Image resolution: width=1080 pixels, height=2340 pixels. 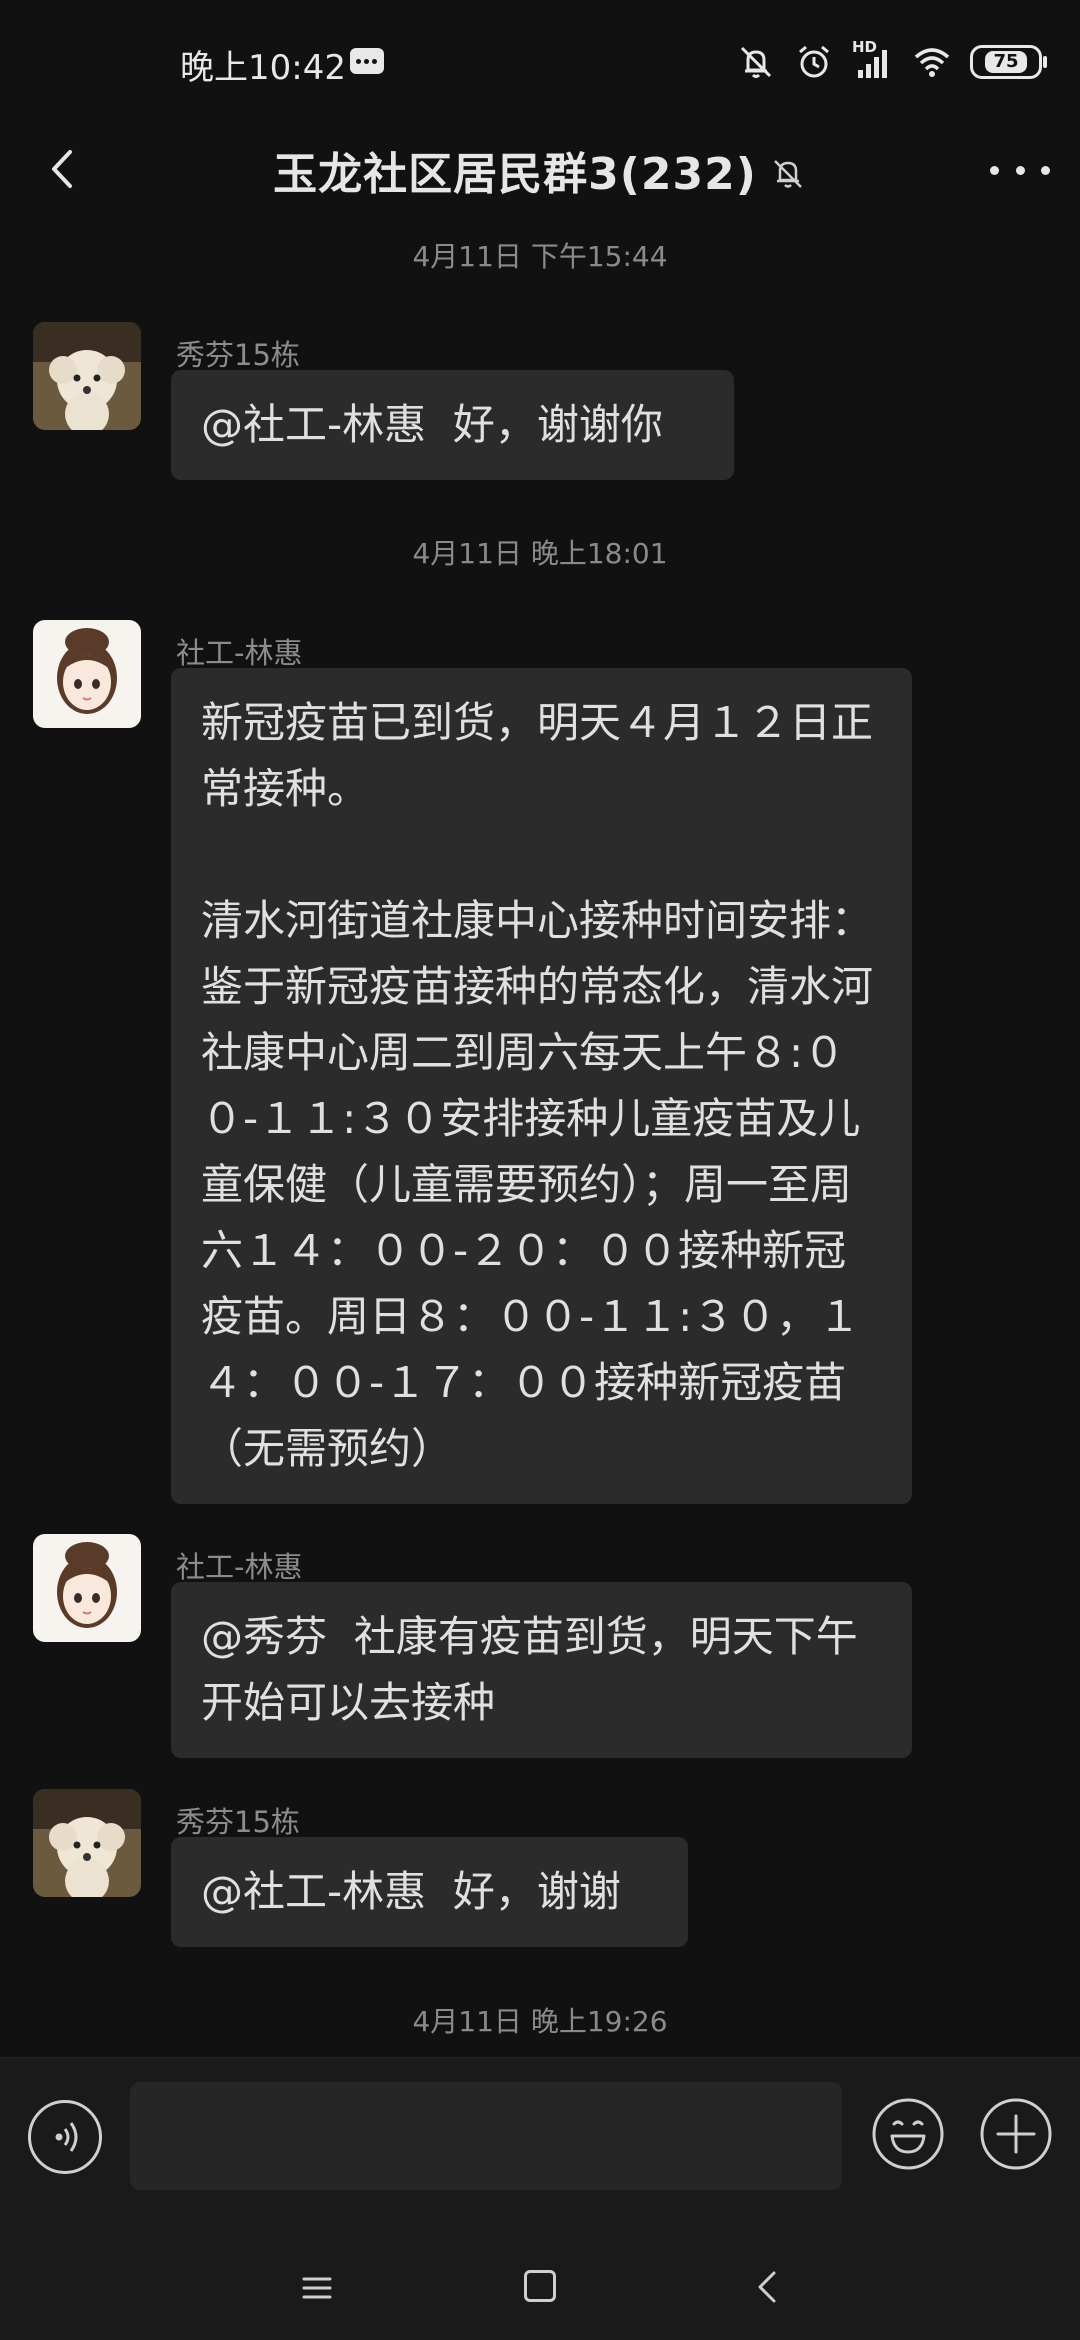 I want to click on message-text: @秀芬 社康有疫苗到货，明天下午开始可以去接种, so click(x=529, y=1669).